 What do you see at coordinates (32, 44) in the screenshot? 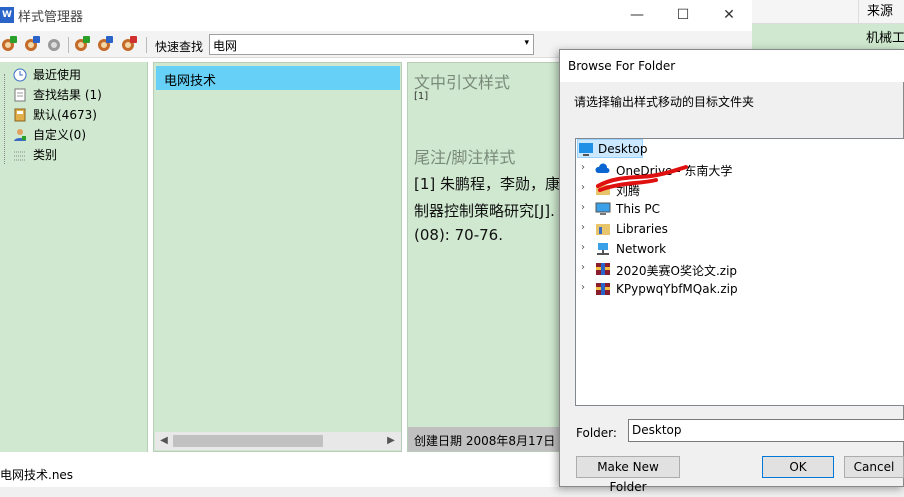
I see `edit-style-icon` at bounding box center [32, 44].